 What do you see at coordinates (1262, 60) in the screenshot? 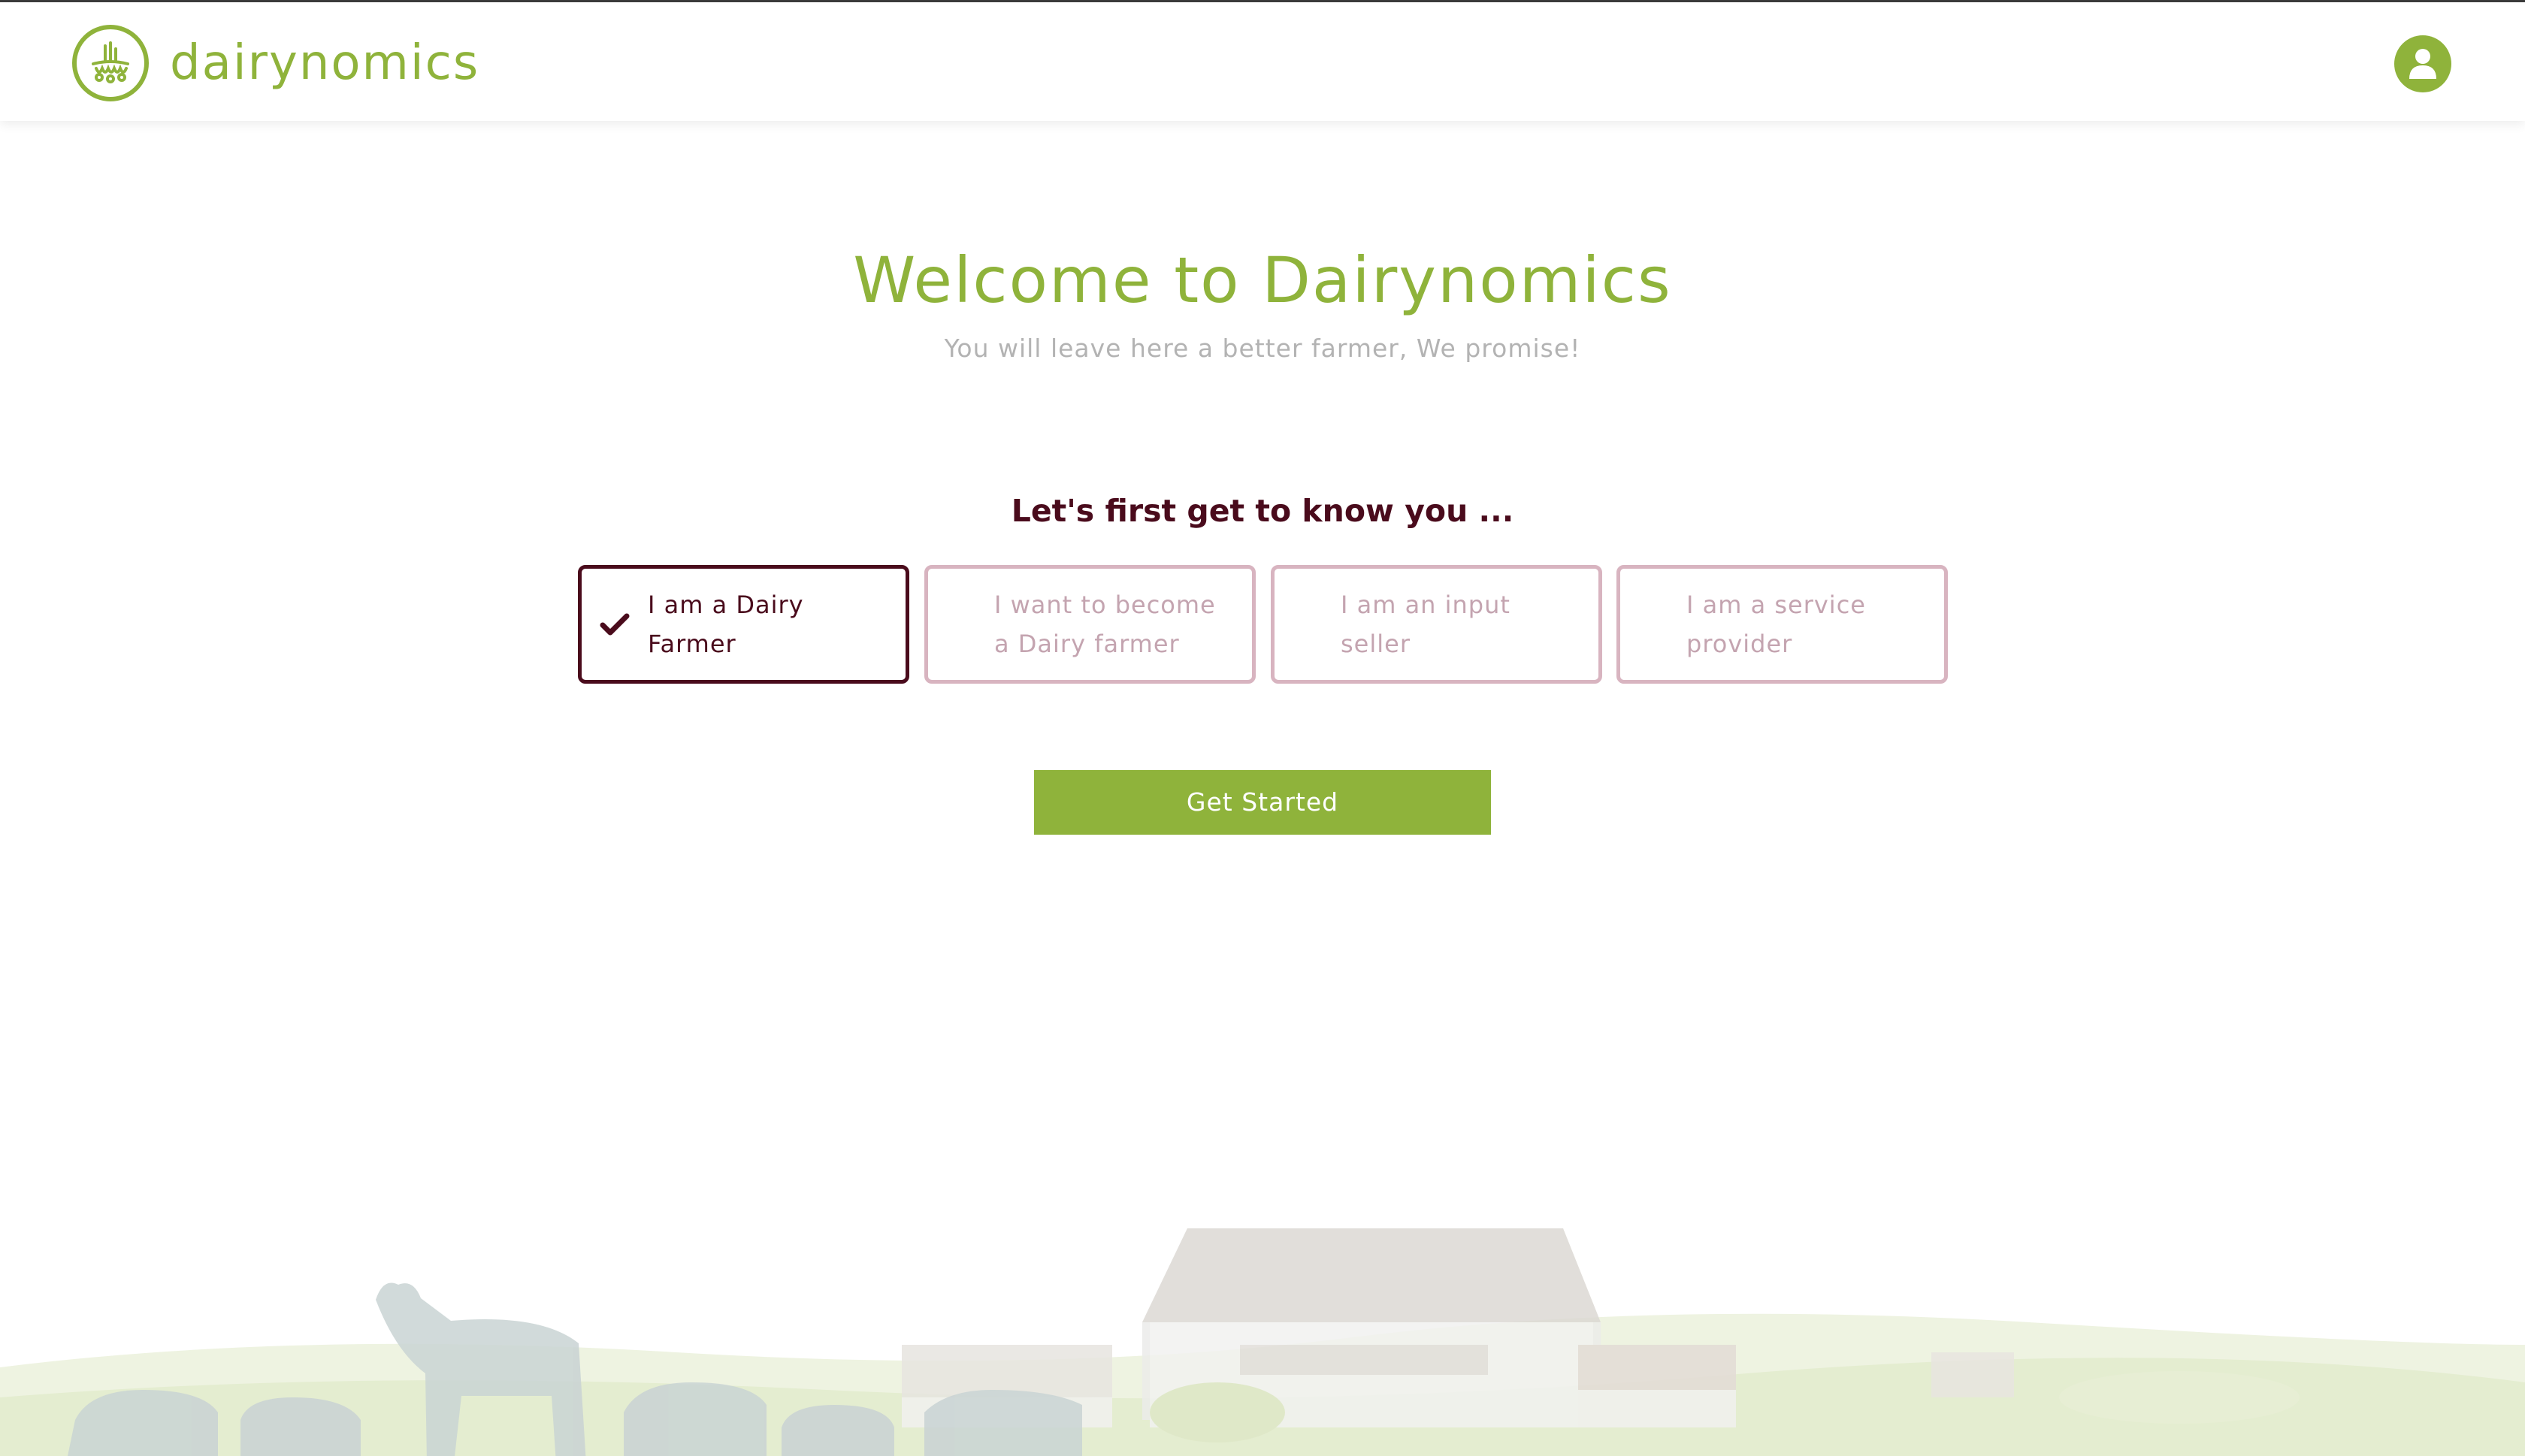
I see `top-header: dairynomics` at bounding box center [1262, 60].